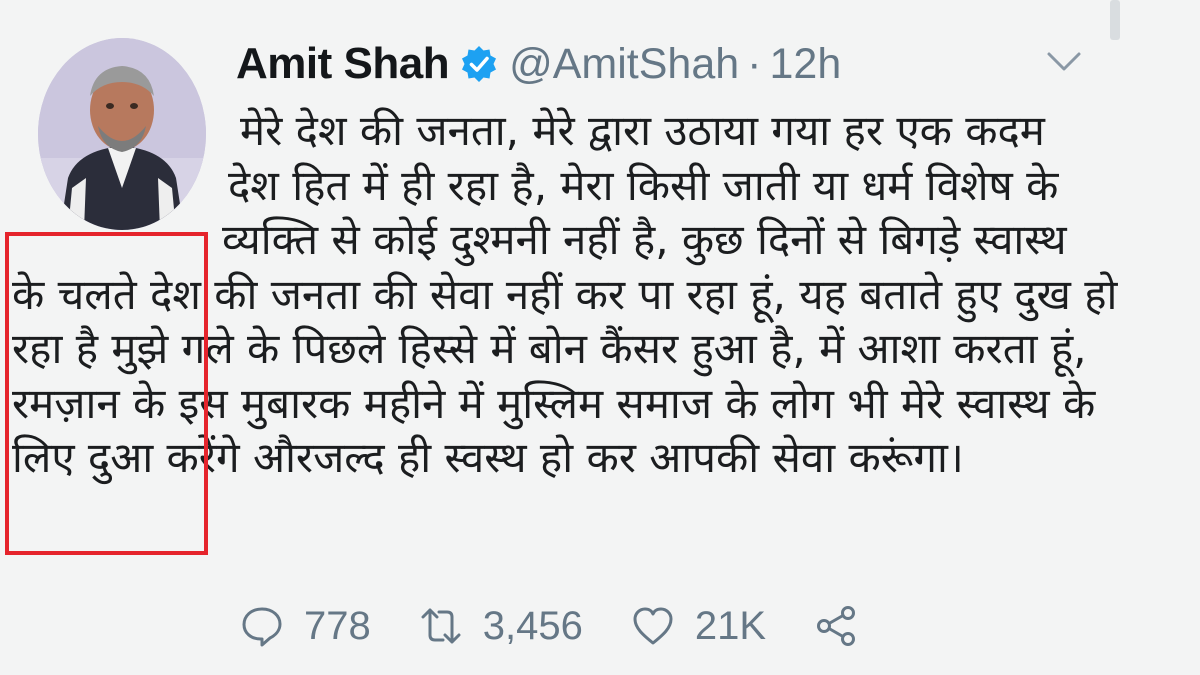 This screenshot has height=675, width=1200. I want to click on share-button, so click(836, 626).